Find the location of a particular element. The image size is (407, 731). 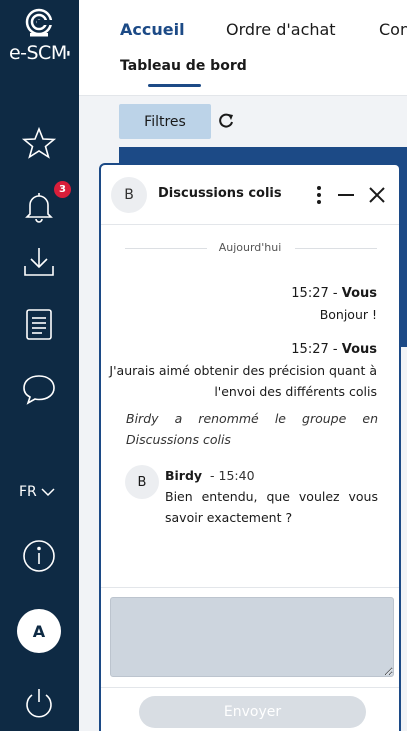

reply-author-avatar: B is located at coordinates (142, 482).